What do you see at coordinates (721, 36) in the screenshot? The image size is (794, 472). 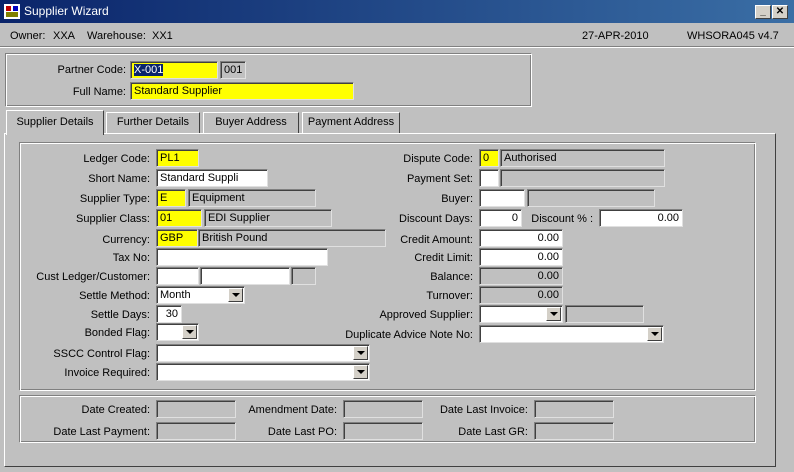 I see `screen-id: WHSORA045` at bounding box center [721, 36].